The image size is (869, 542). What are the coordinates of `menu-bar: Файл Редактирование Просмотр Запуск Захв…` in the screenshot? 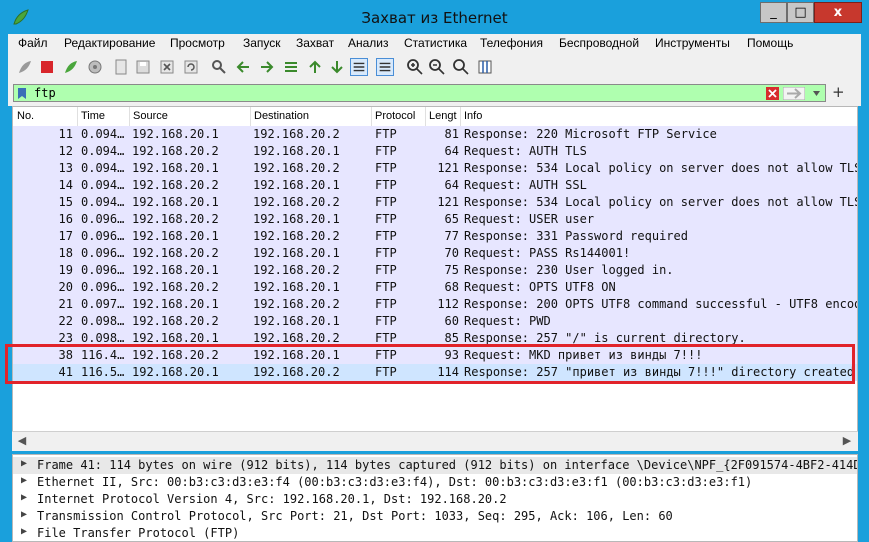 It's located at (434, 44).